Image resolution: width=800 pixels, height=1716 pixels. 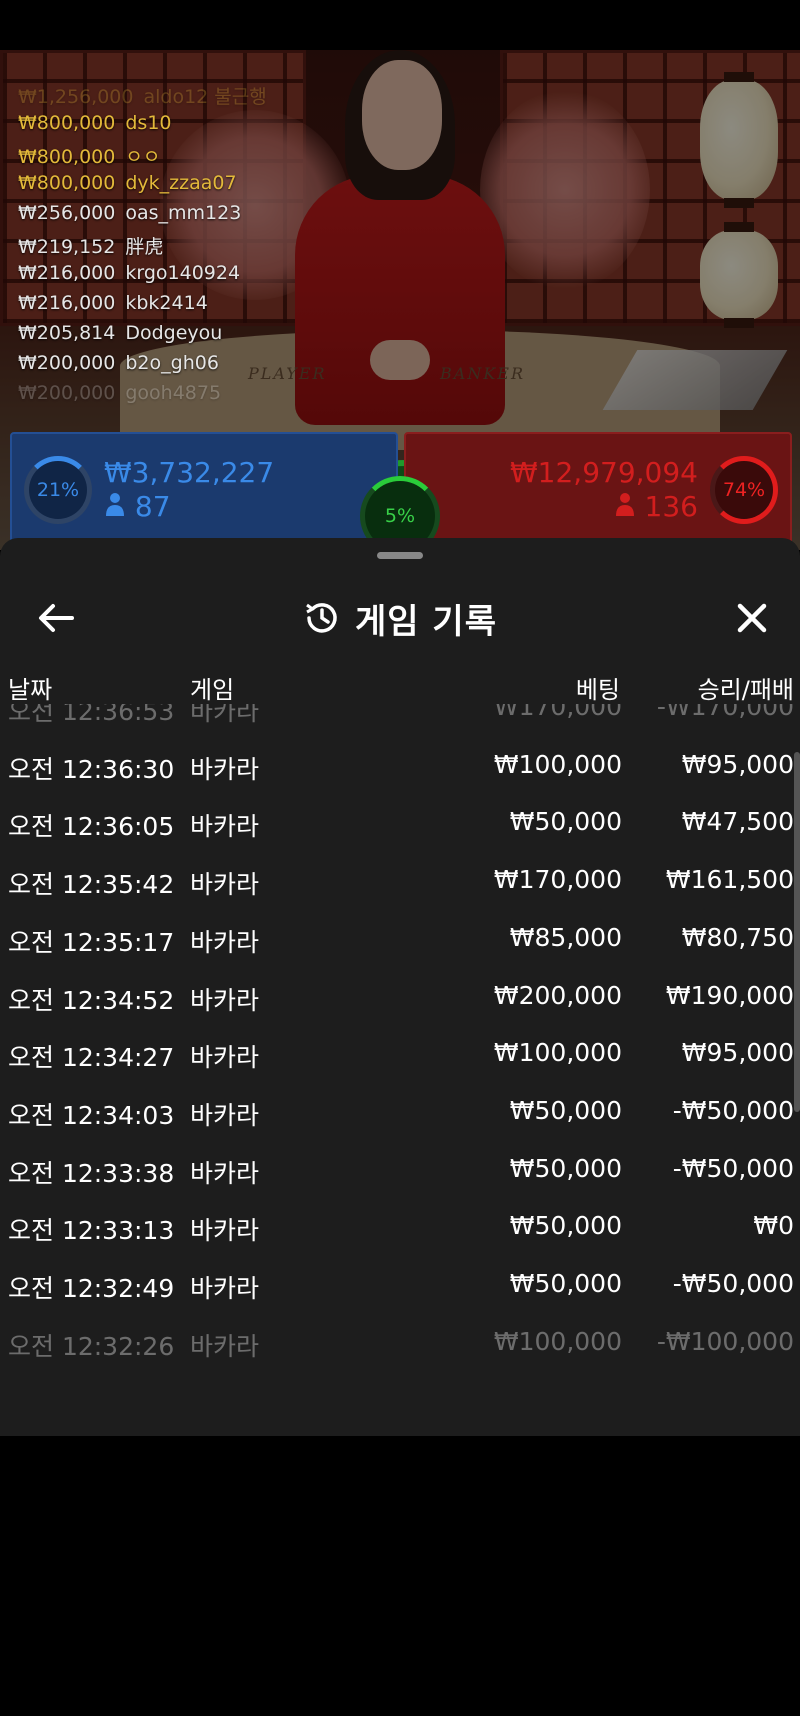 I want to click on bet-feed-item: ₩200,000 gooh4875, so click(x=142, y=397).